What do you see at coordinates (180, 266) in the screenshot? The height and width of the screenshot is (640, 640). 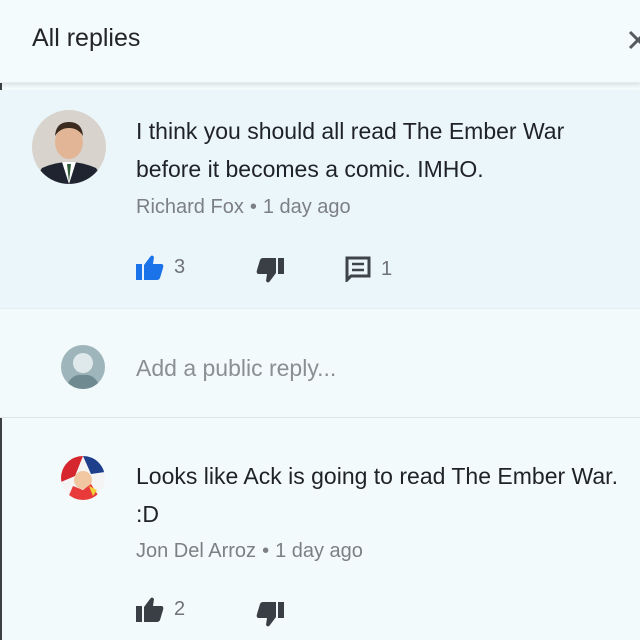 I see `like-count: 3` at bounding box center [180, 266].